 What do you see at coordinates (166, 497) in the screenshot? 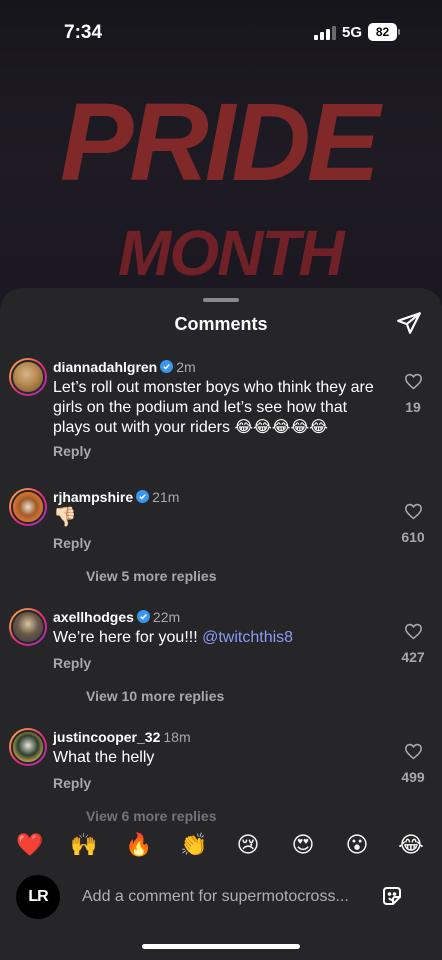
I see `comment-time: 21m` at bounding box center [166, 497].